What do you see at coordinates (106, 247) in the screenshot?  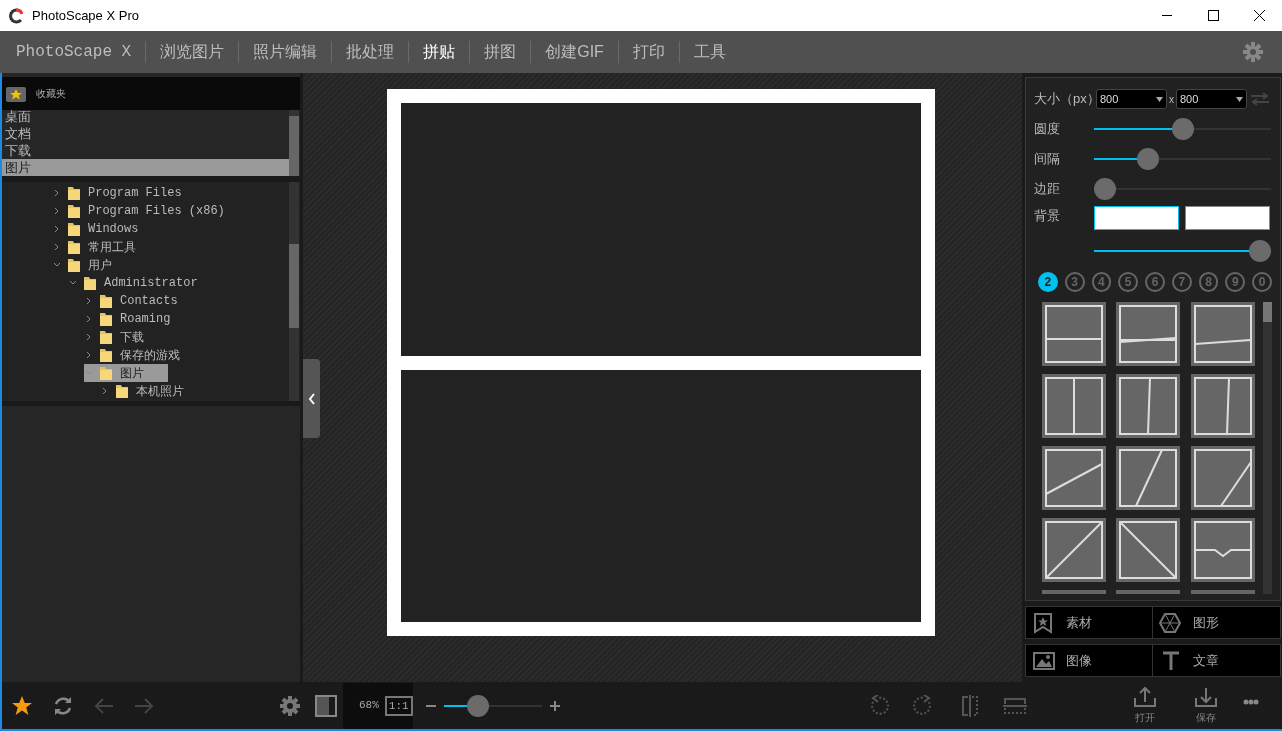 I see `tree-item: 常用工具` at bounding box center [106, 247].